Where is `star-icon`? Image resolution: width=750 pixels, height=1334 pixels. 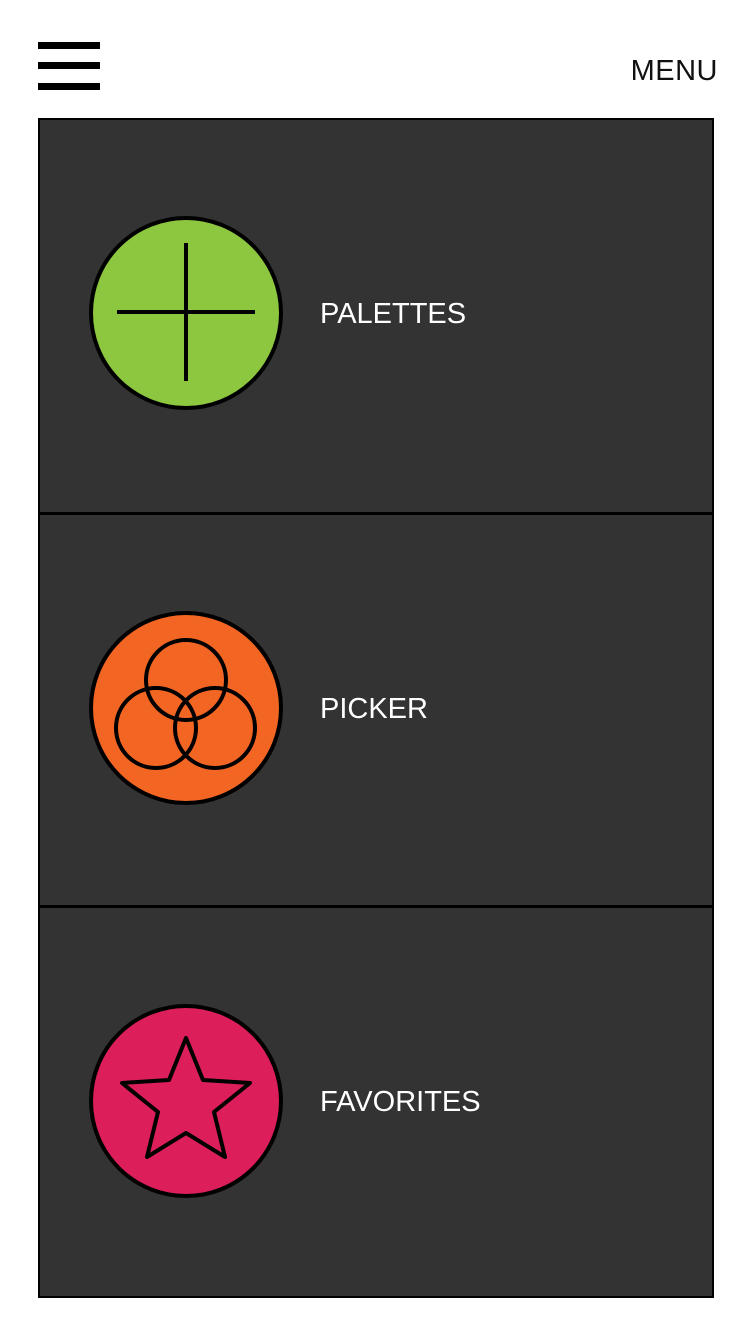 star-icon is located at coordinates (186, 1101).